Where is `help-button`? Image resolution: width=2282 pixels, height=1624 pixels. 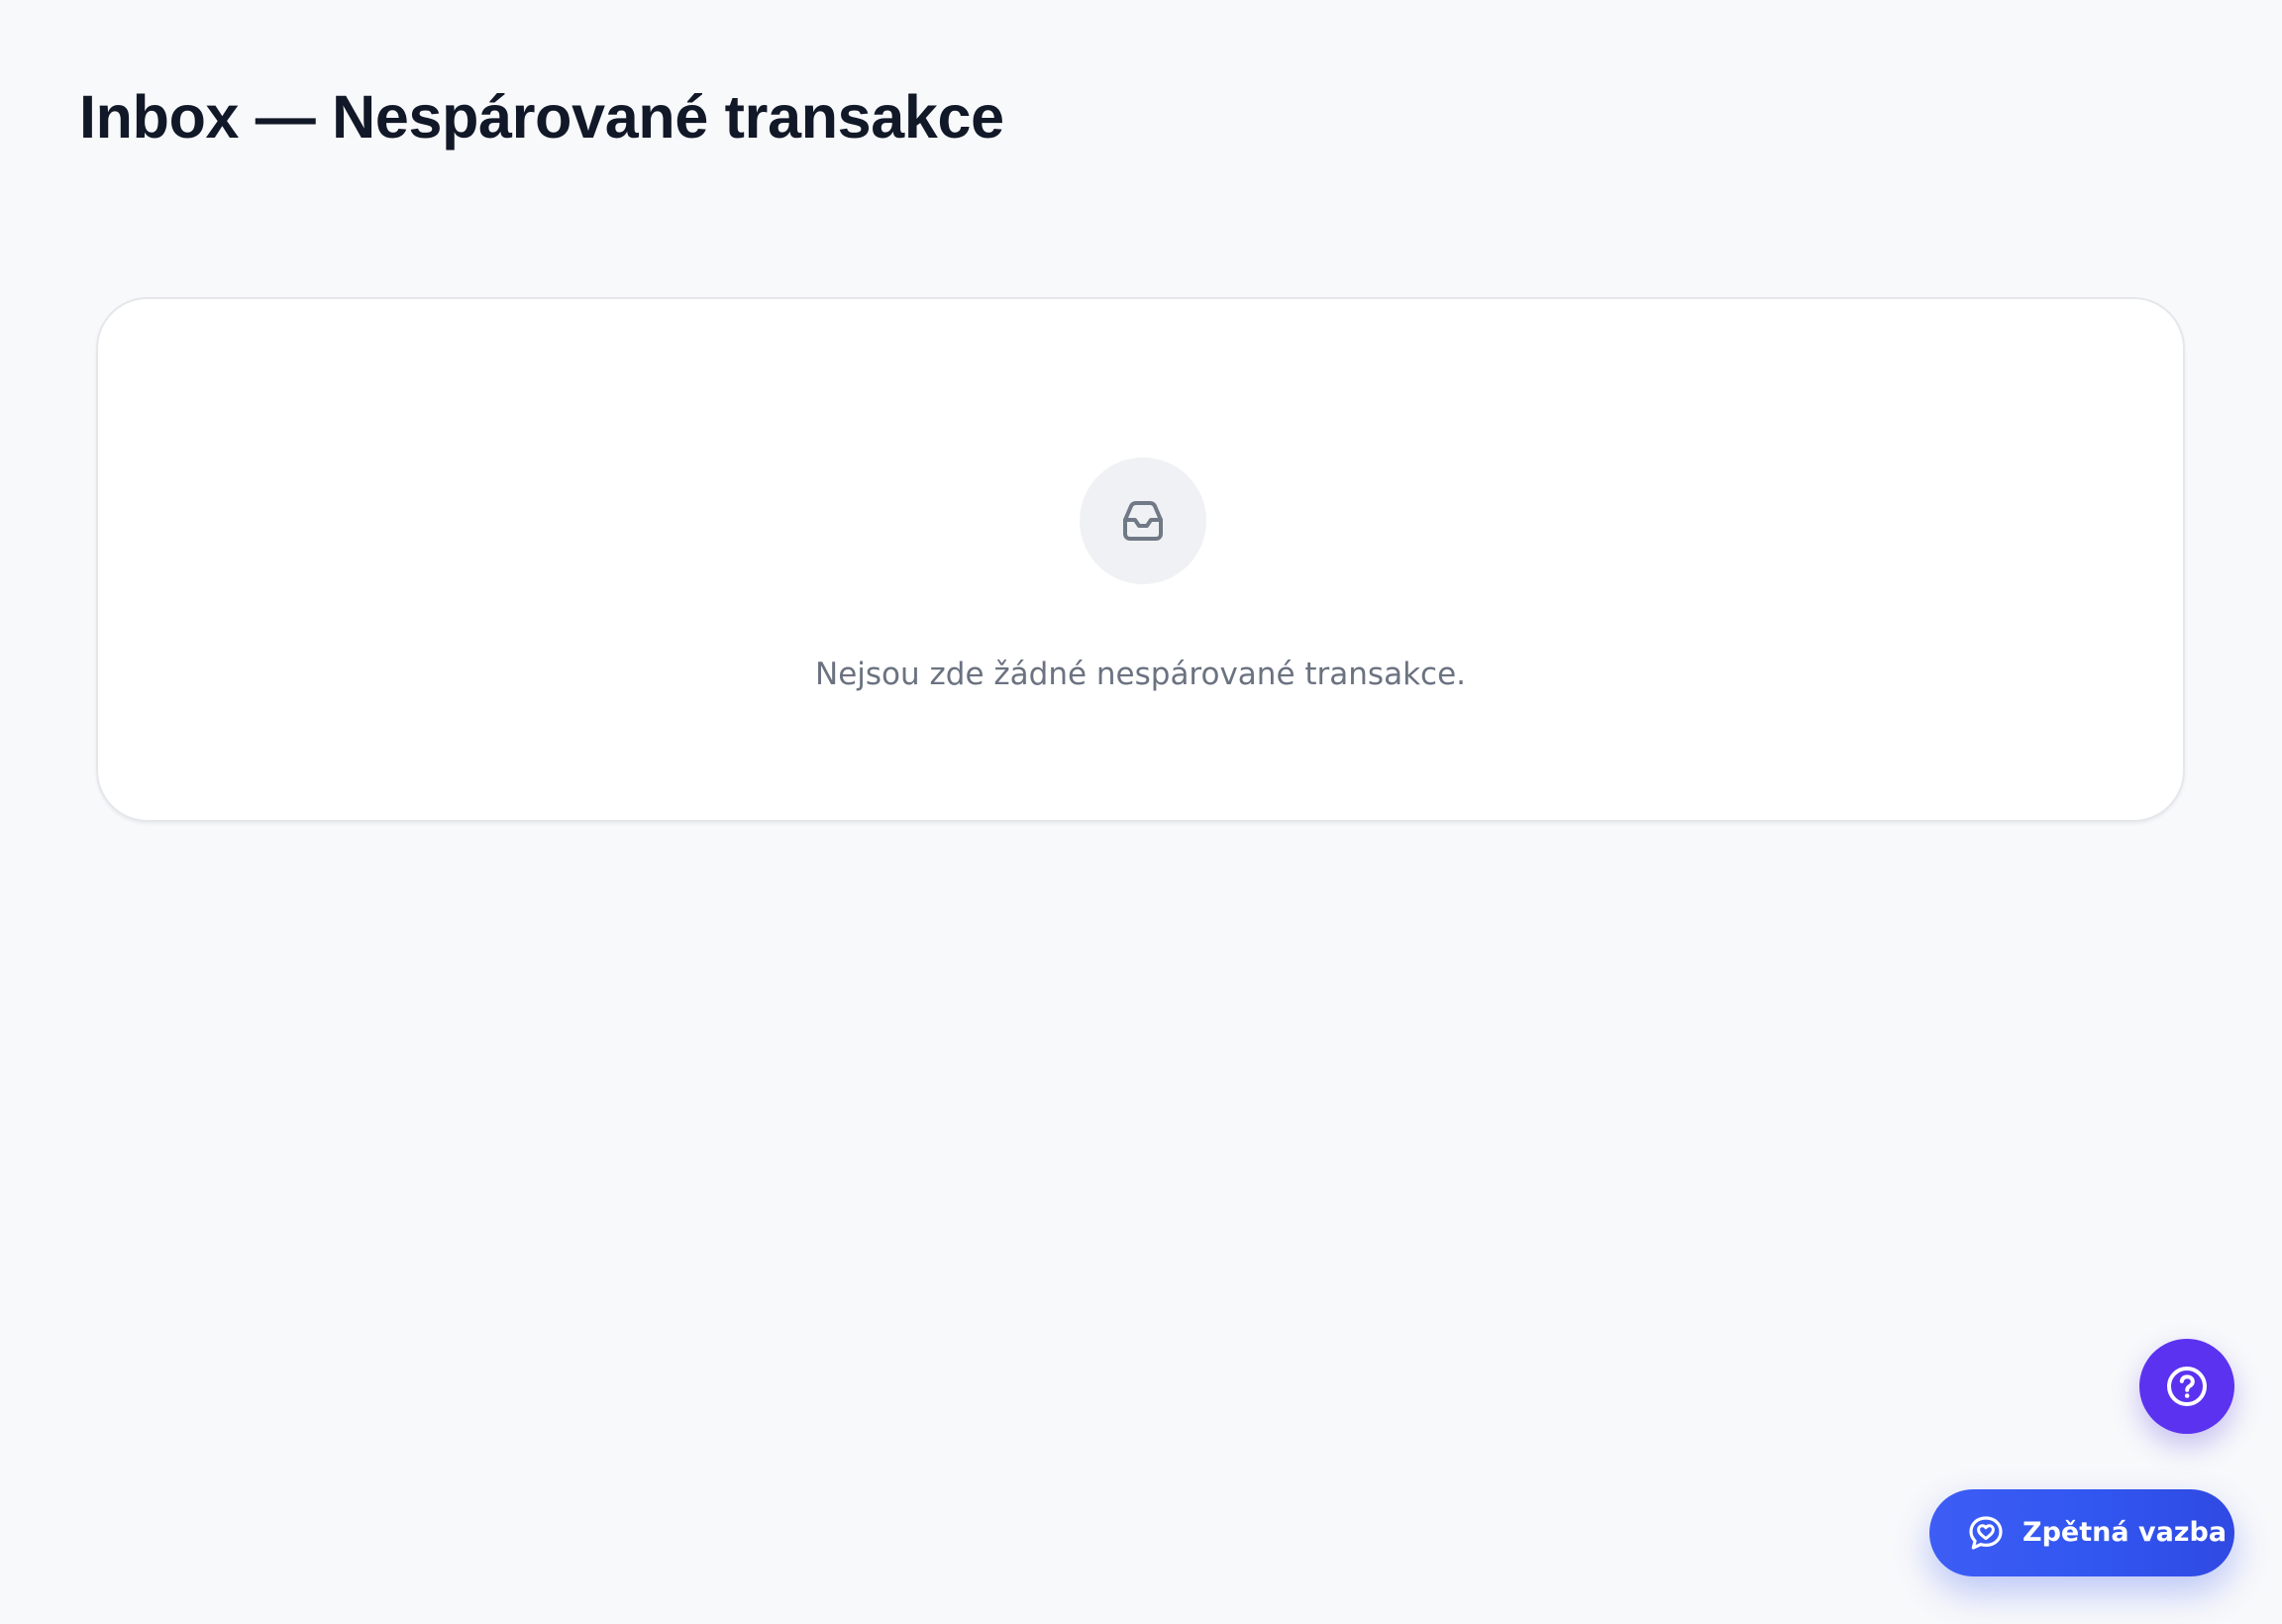
help-button is located at coordinates (2186, 1386).